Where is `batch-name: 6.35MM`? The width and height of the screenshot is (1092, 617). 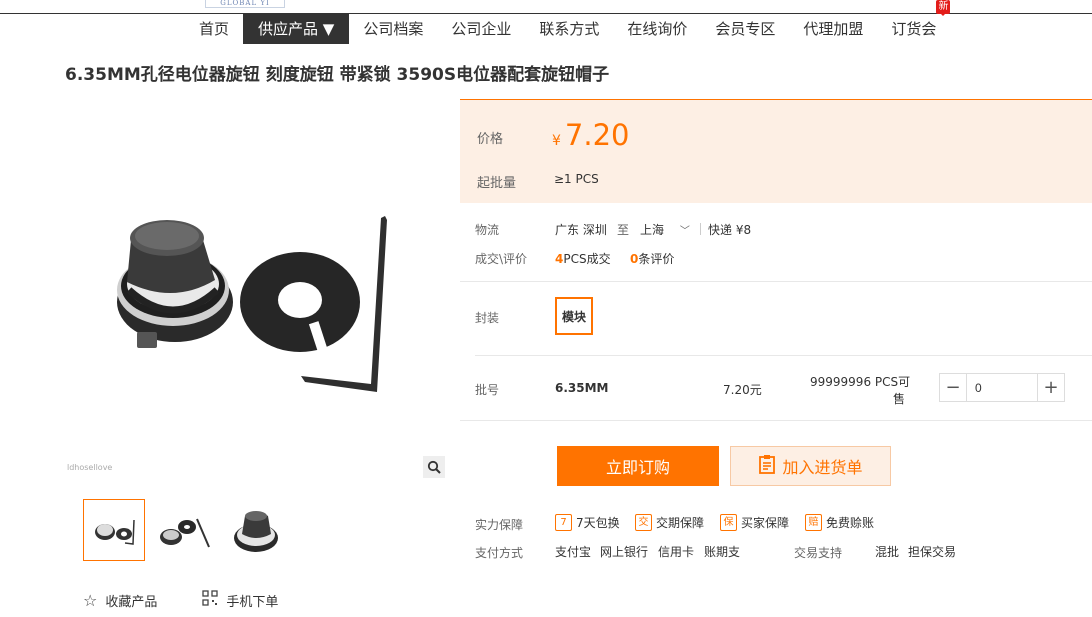
batch-name: 6.35MM is located at coordinates (582, 388).